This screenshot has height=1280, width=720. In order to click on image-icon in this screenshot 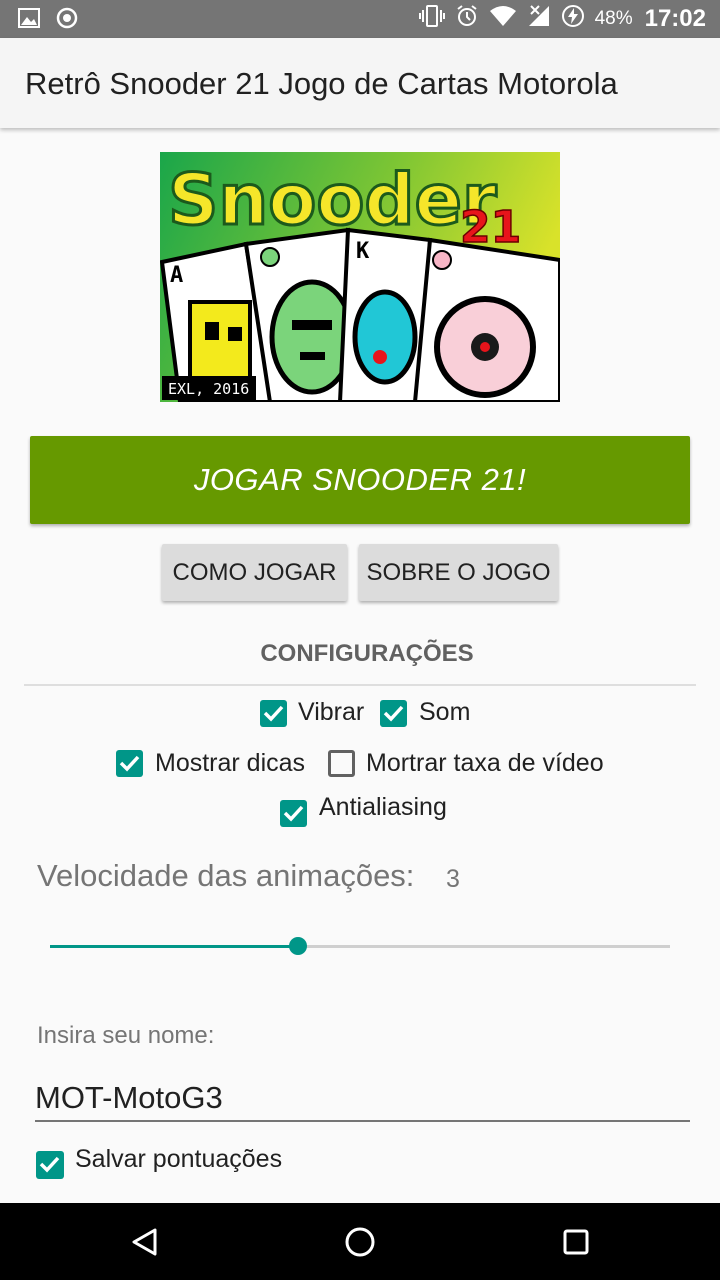, I will do `click(29, 20)`.